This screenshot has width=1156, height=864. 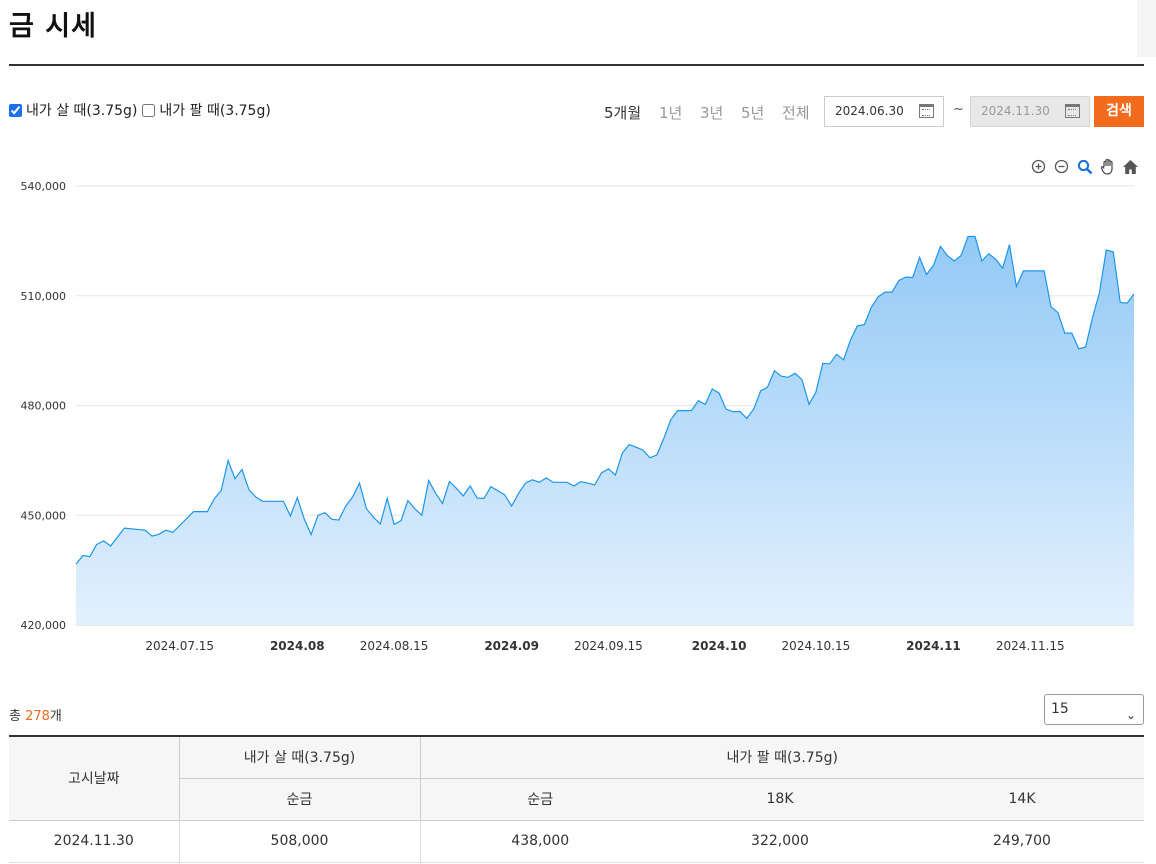 What do you see at coordinates (1119, 111) in the screenshot?
I see `search-button: 검색` at bounding box center [1119, 111].